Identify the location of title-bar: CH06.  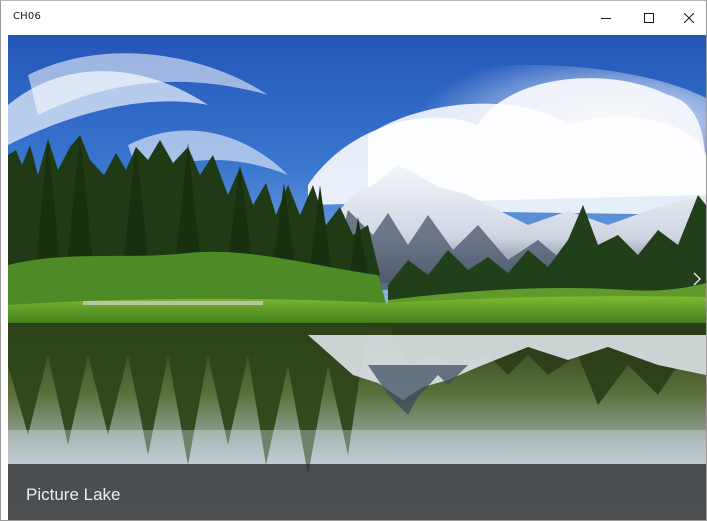
(353, 18).